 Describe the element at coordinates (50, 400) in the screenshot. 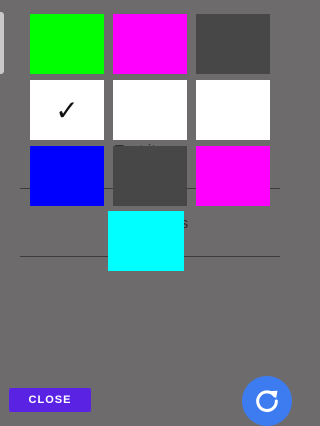

I see `close-button: CLOSE` at that location.